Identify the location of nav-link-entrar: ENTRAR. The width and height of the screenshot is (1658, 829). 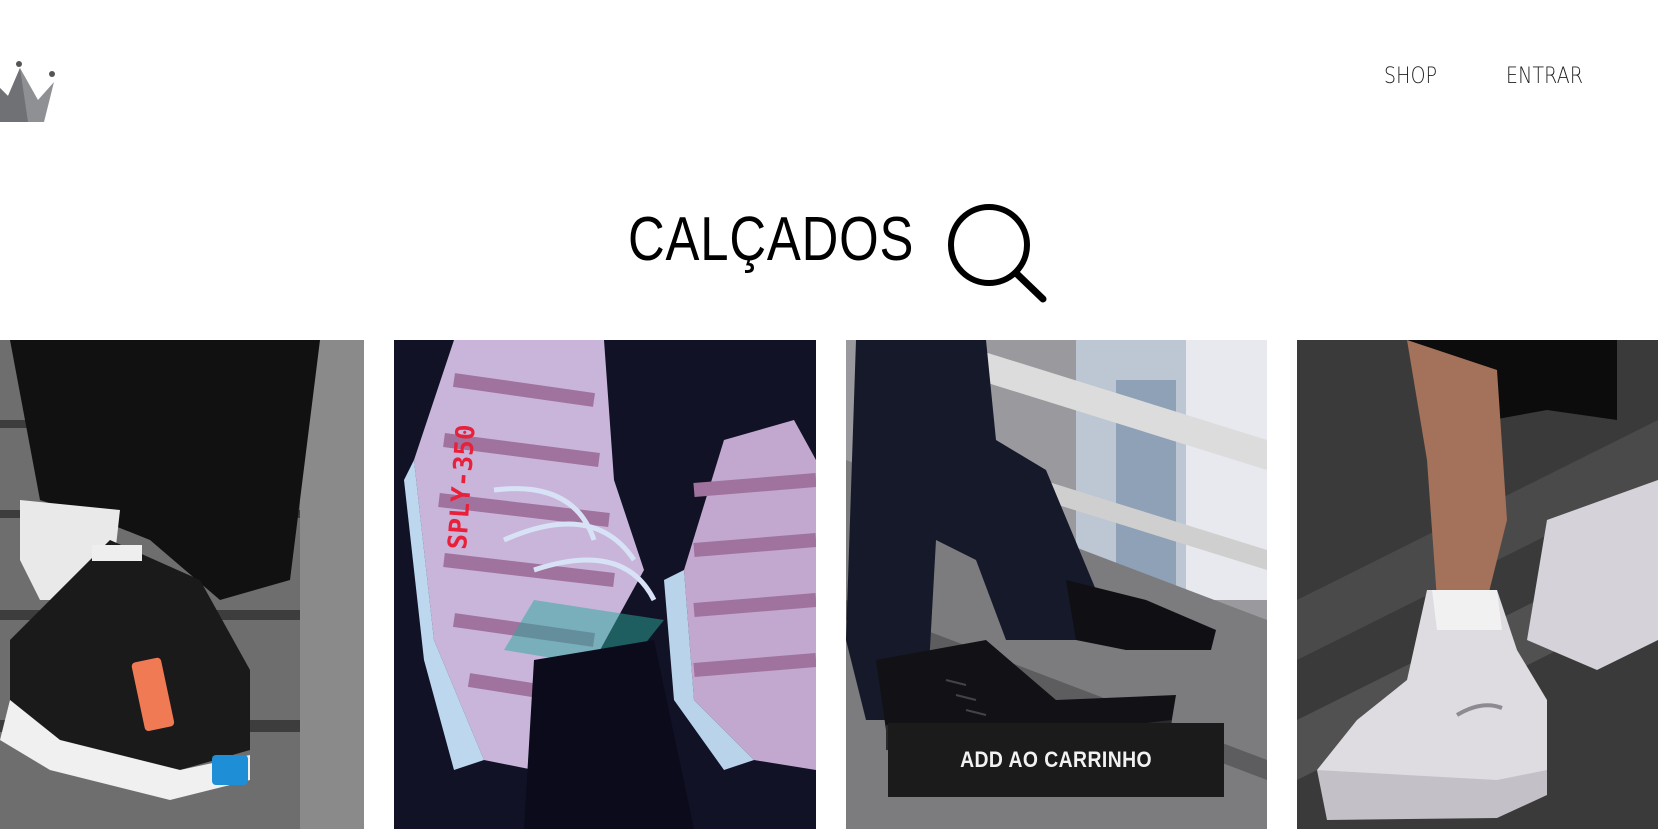
(1544, 76).